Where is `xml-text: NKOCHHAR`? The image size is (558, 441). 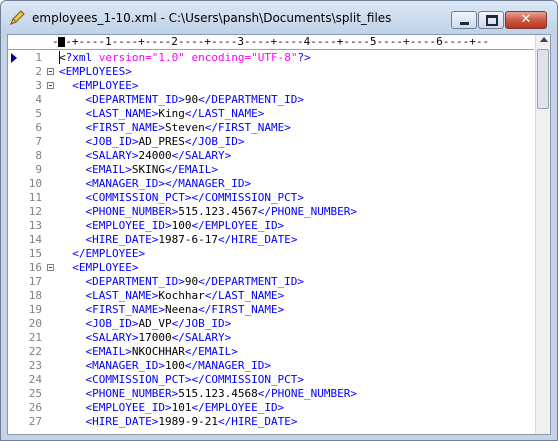 xml-text: NKOCHHAR is located at coordinates (158, 351).